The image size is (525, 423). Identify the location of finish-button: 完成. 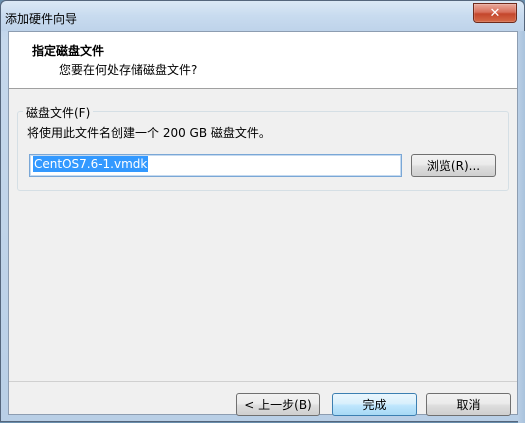
(374, 404).